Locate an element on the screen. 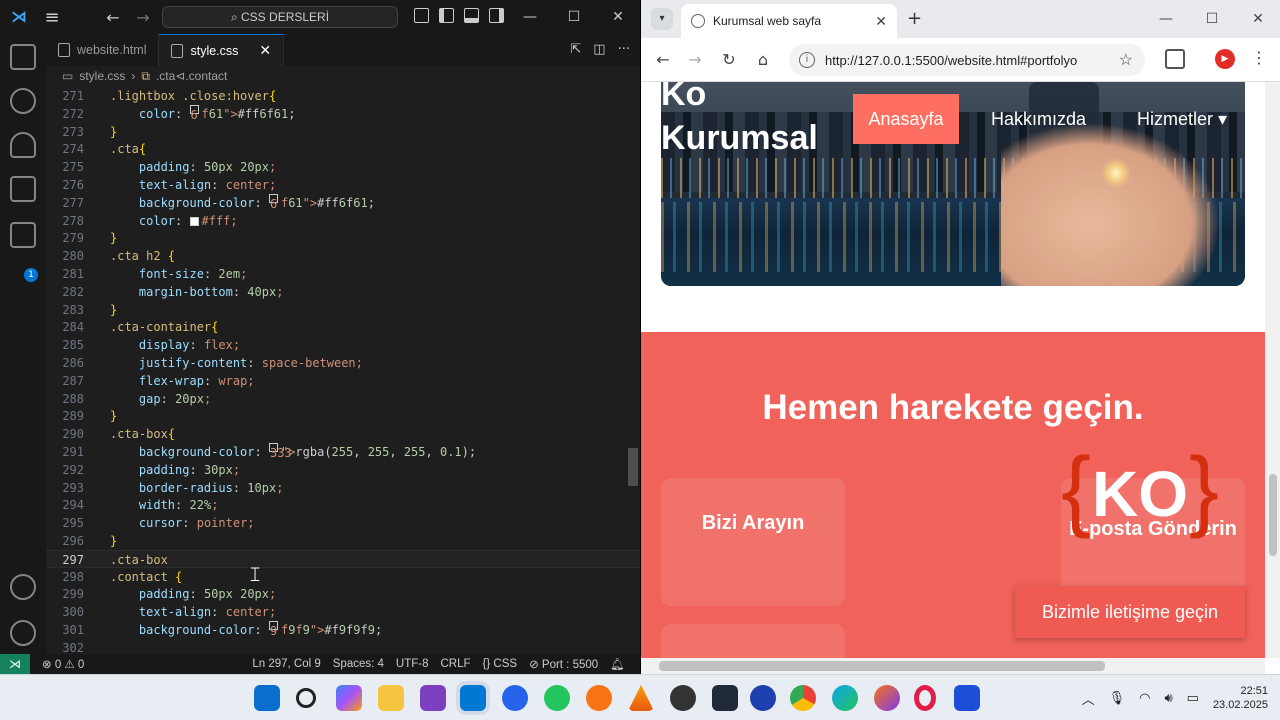 The image size is (1280, 720). toggle-primary-sidebar-icon is located at coordinates (446, 15).